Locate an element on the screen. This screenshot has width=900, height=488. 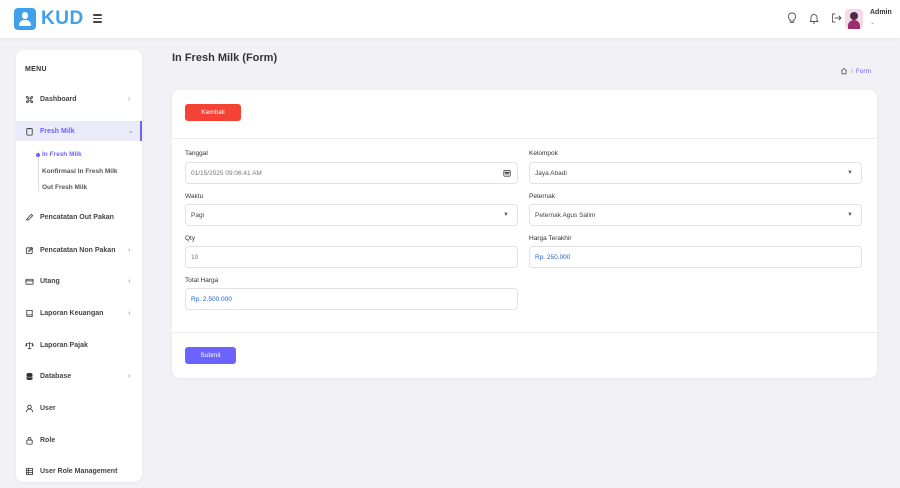
sidebar-item-role: Role is located at coordinates (79, 440).